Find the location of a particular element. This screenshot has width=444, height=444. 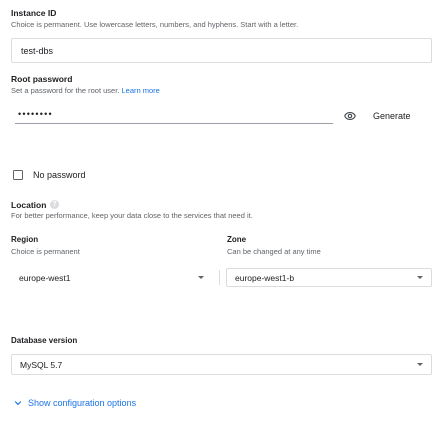

root-password-helper-text: Set a password for the root user. is located at coordinates (65, 90).